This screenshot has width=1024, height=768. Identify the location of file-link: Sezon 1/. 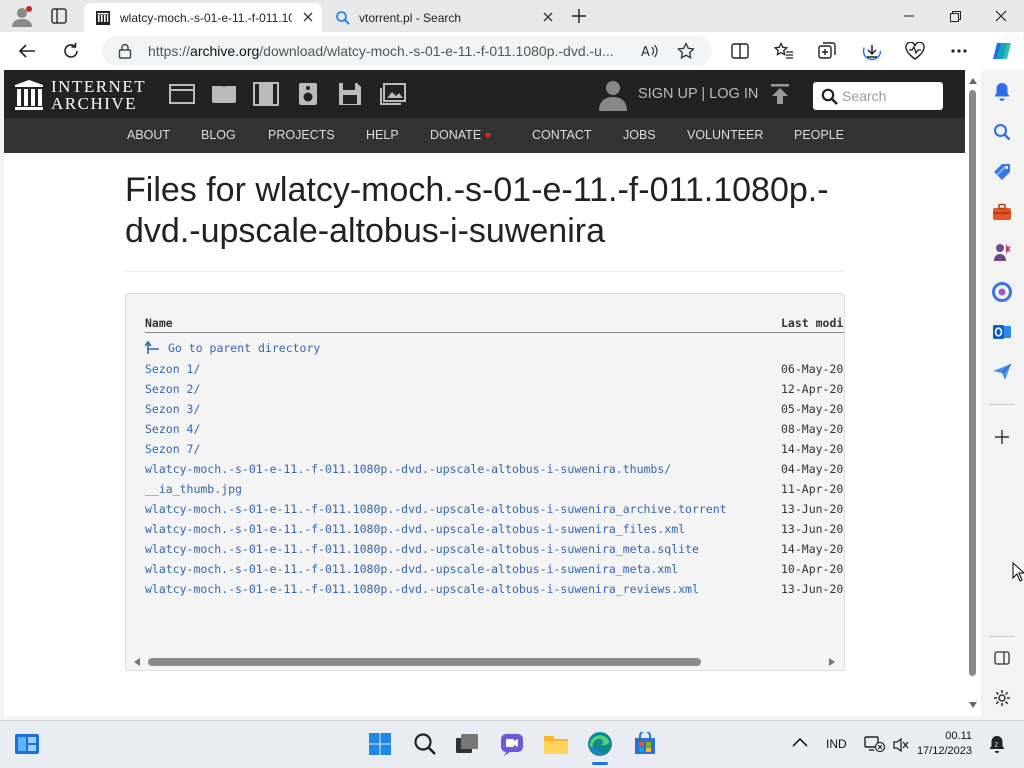
(172, 369).